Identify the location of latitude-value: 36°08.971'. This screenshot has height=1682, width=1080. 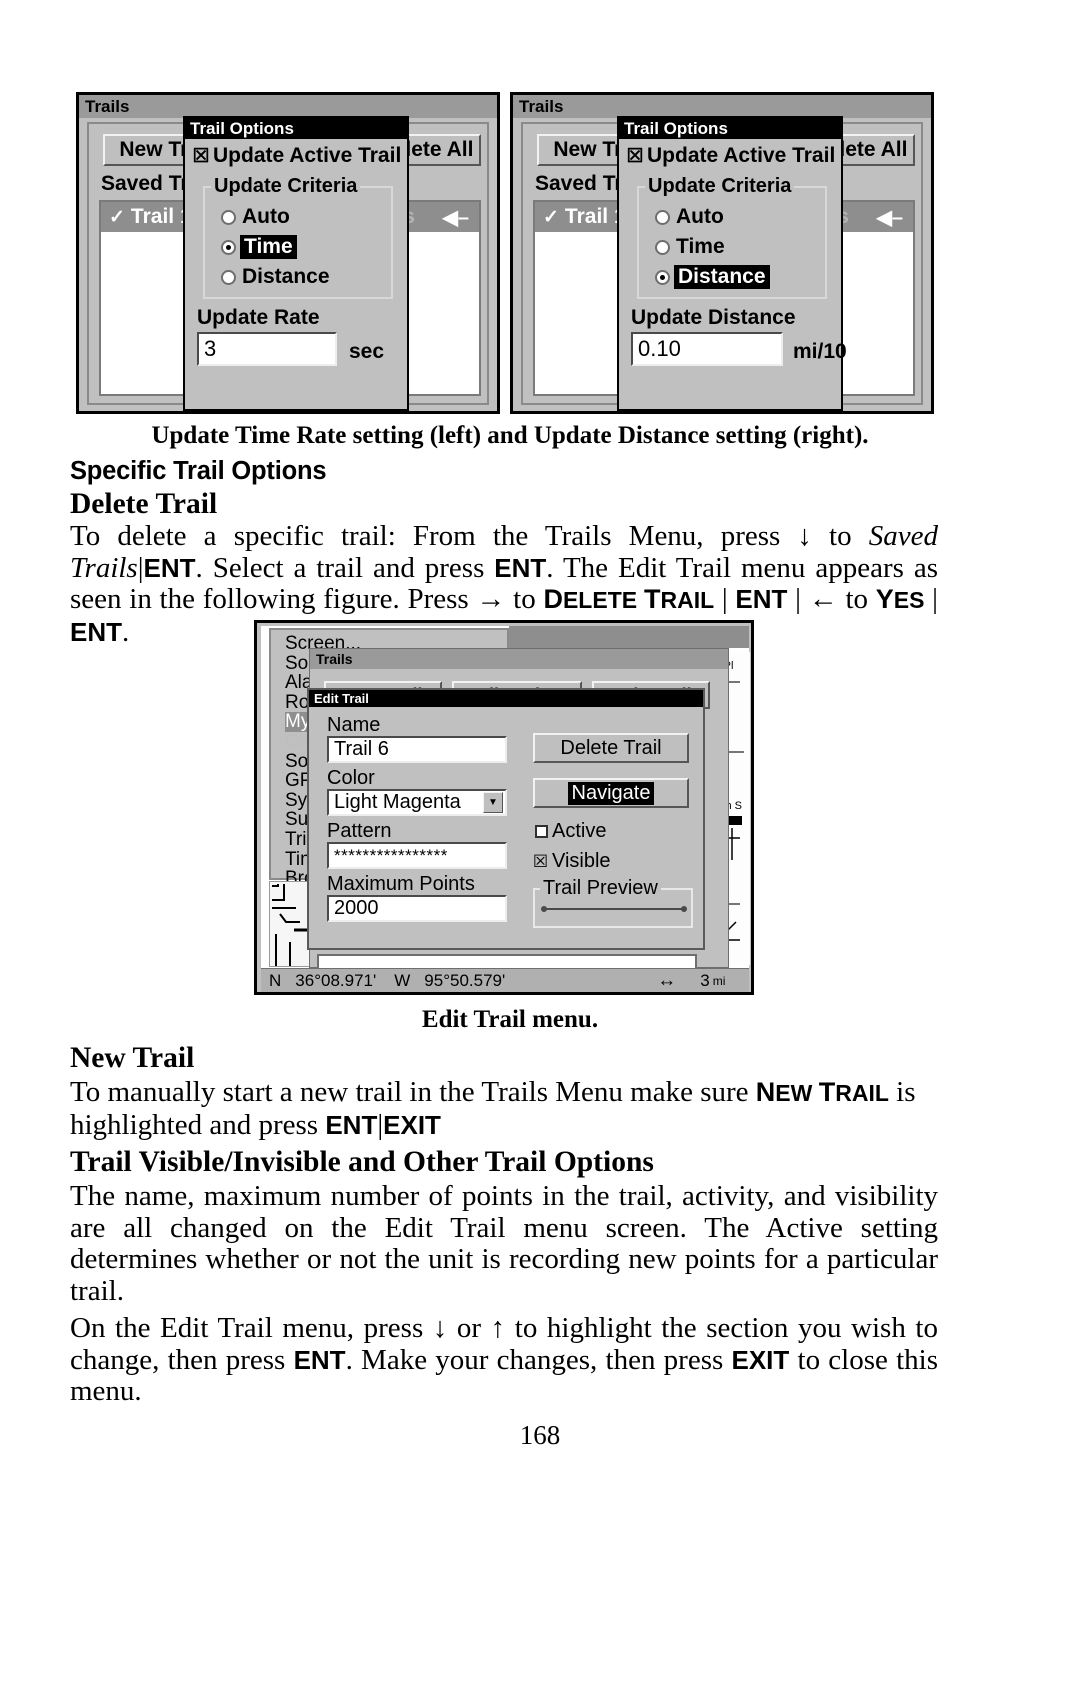
(336, 980).